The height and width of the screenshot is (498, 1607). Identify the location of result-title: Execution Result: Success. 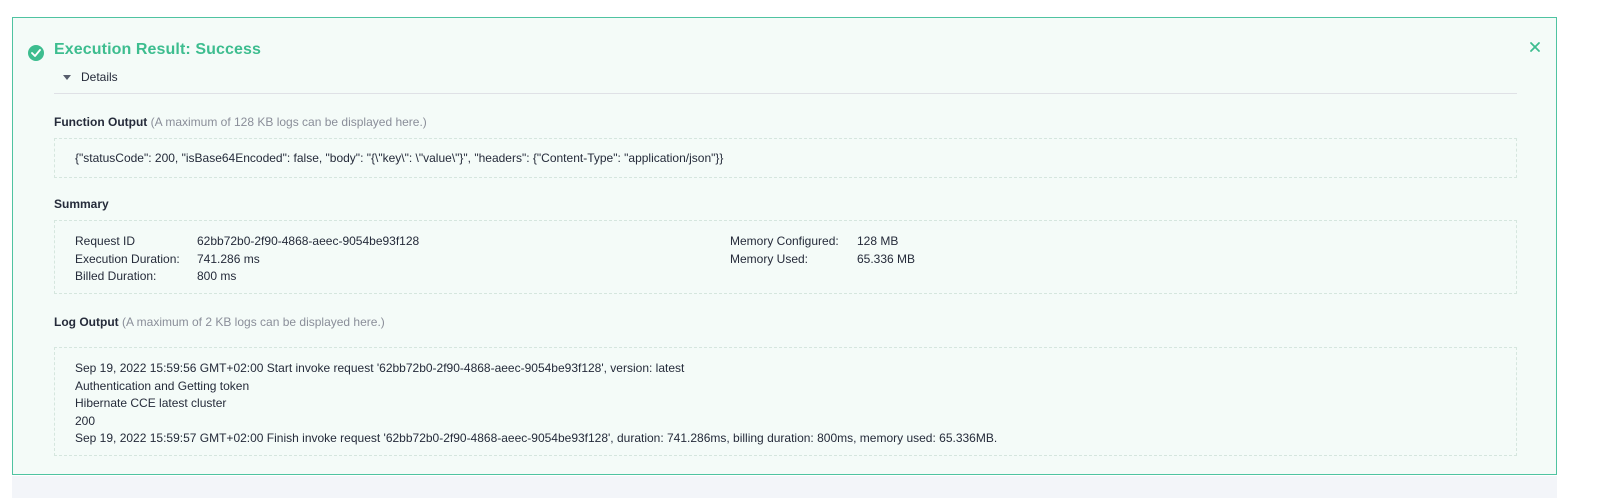
(158, 49).